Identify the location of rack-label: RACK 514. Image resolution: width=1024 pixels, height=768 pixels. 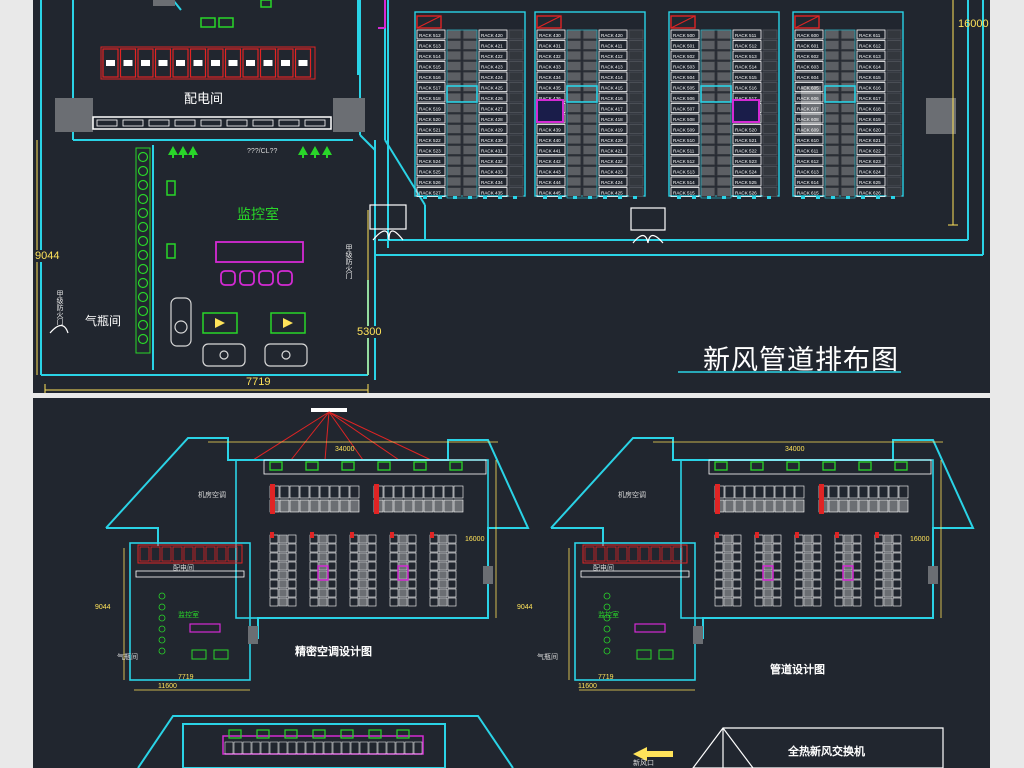
(684, 182).